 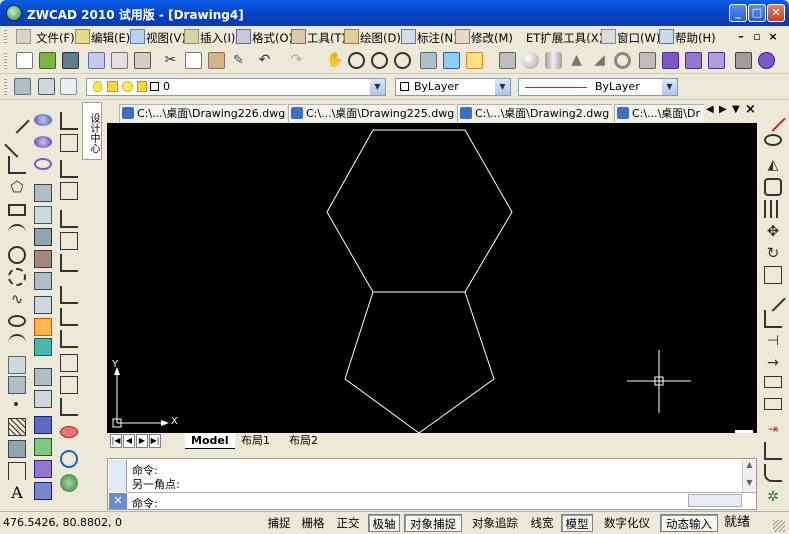 I want to click on tab-drawing-truncated: C:\...\桌面\Dr, so click(x=659, y=113).